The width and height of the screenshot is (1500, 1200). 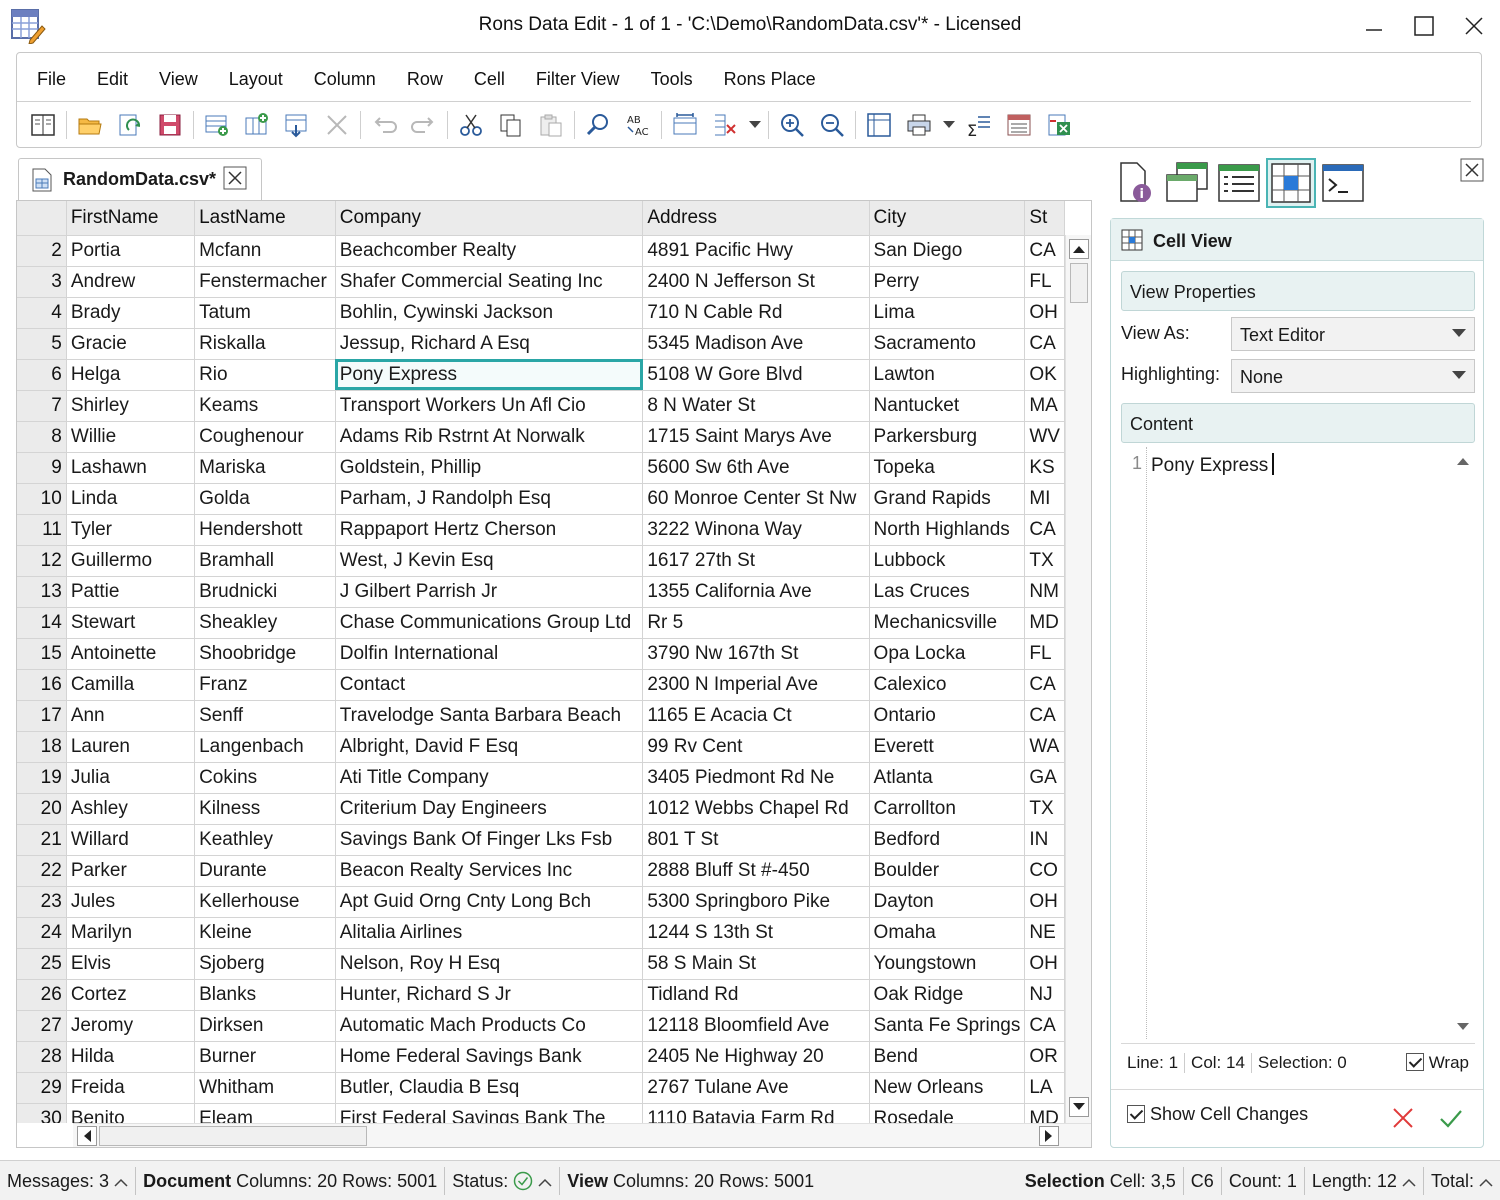 What do you see at coordinates (919, 125) in the screenshot?
I see `print-button` at bounding box center [919, 125].